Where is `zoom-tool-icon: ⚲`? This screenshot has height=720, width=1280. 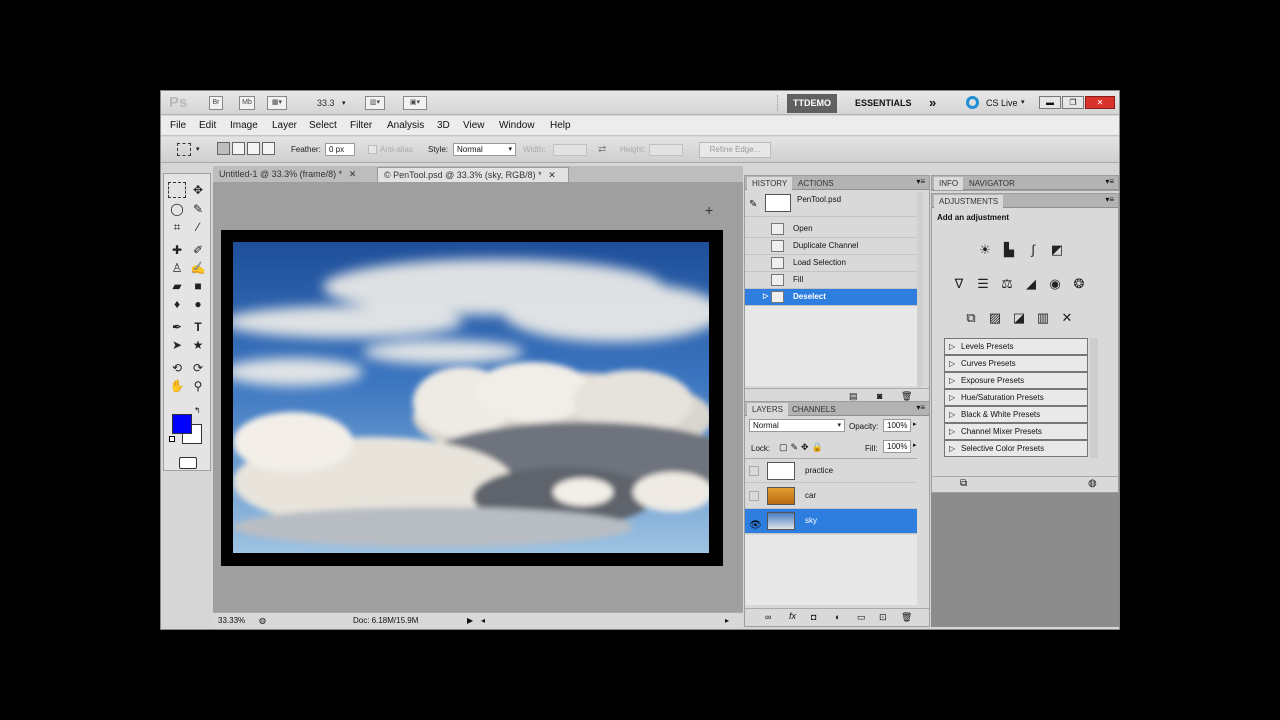 zoom-tool-icon: ⚲ is located at coordinates (198, 386).